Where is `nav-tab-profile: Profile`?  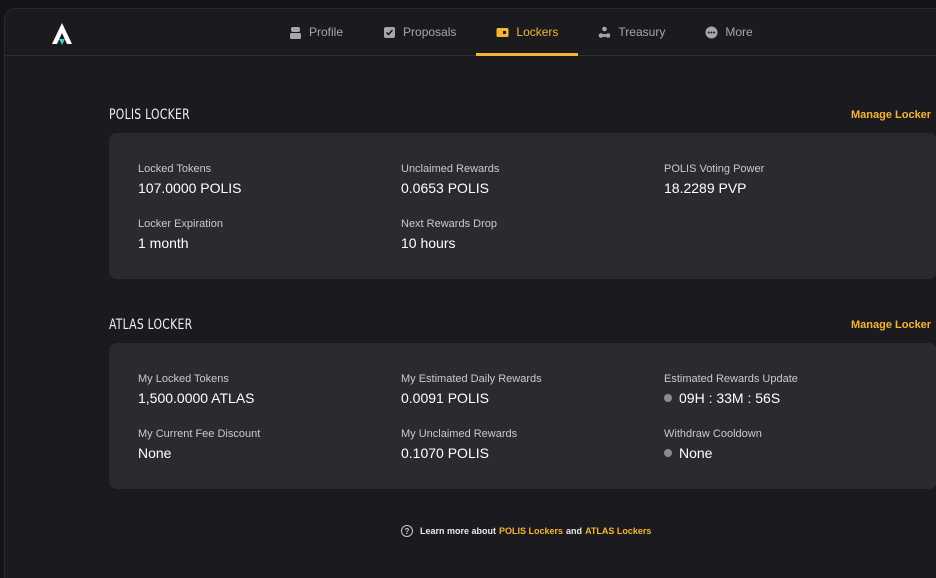 nav-tab-profile: Profile is located at coordinates (316, 32).